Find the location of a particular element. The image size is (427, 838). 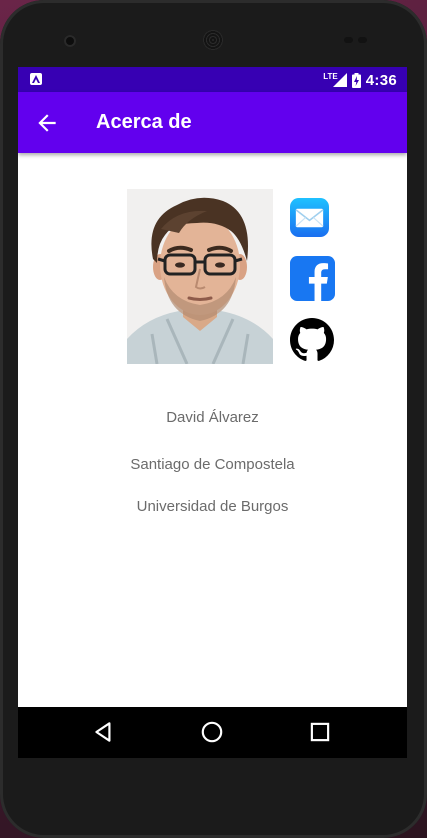

navigation-bar is located at coordinates (212, 732).